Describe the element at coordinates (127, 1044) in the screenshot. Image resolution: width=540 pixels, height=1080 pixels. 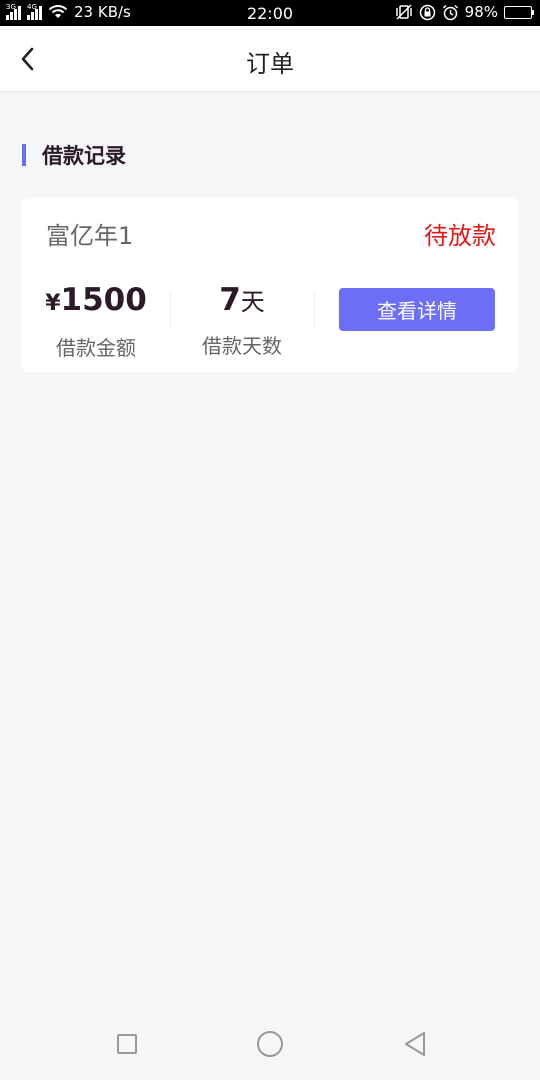
I see `recent-apps-icon` at that location.